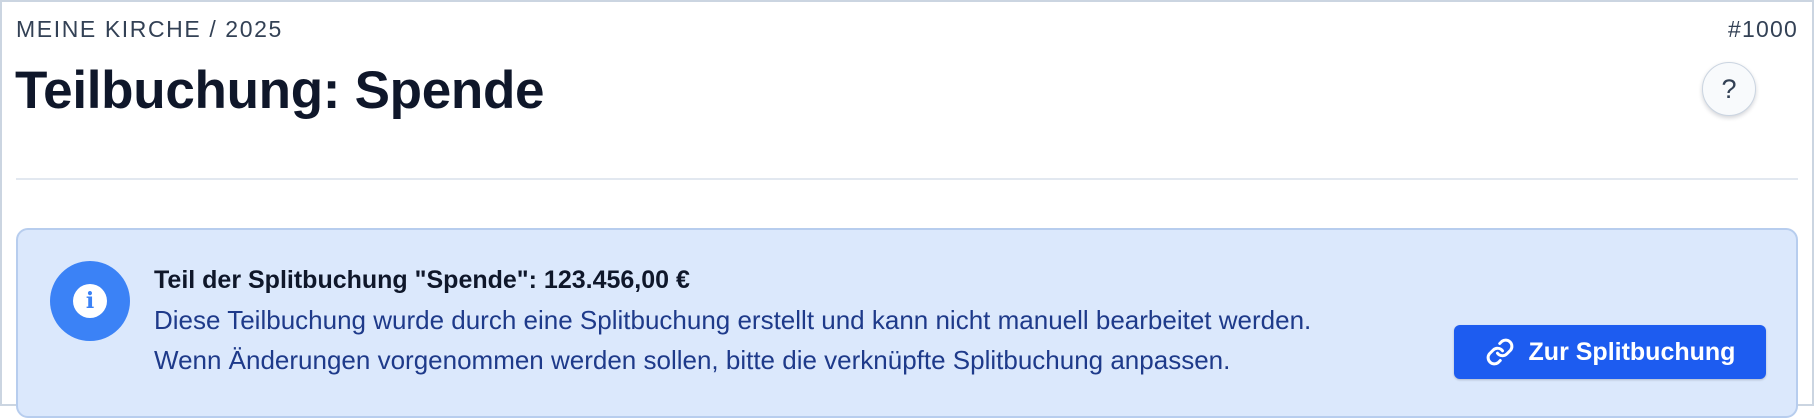 This screenshot has width=1814, height=418. I want to click on divider, so click(907, 179).